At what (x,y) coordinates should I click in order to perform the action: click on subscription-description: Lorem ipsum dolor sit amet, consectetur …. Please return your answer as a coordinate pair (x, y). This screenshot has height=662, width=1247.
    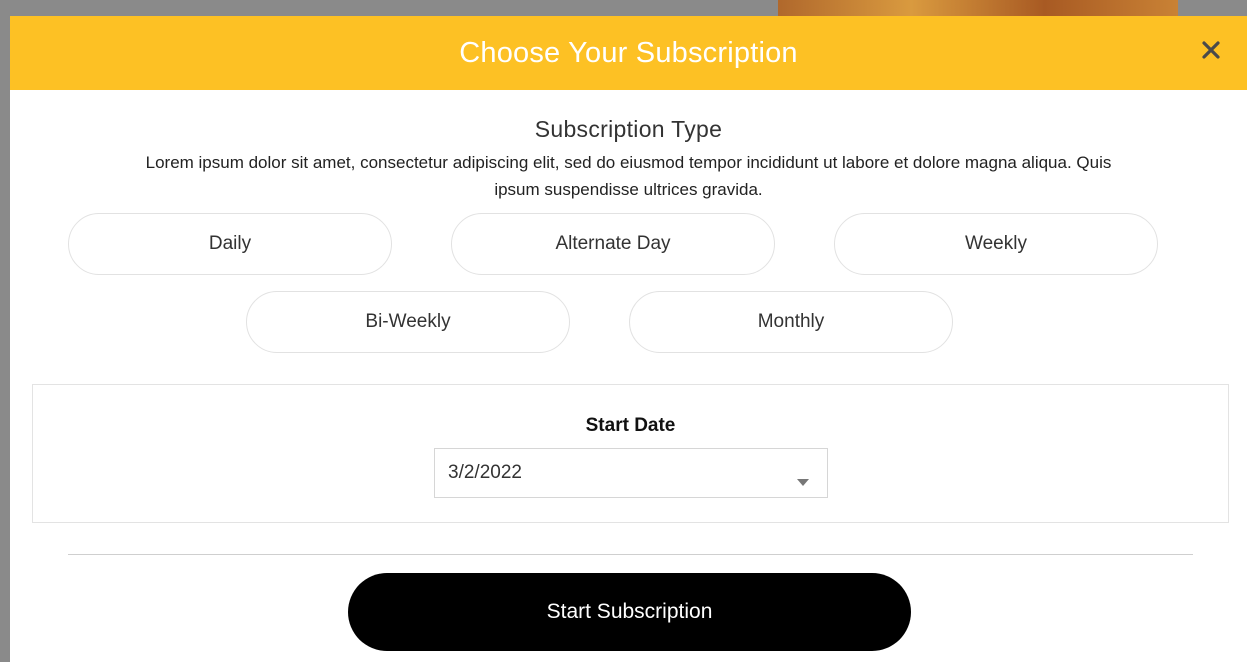
    Looking at the image, I should click on (628, 176).